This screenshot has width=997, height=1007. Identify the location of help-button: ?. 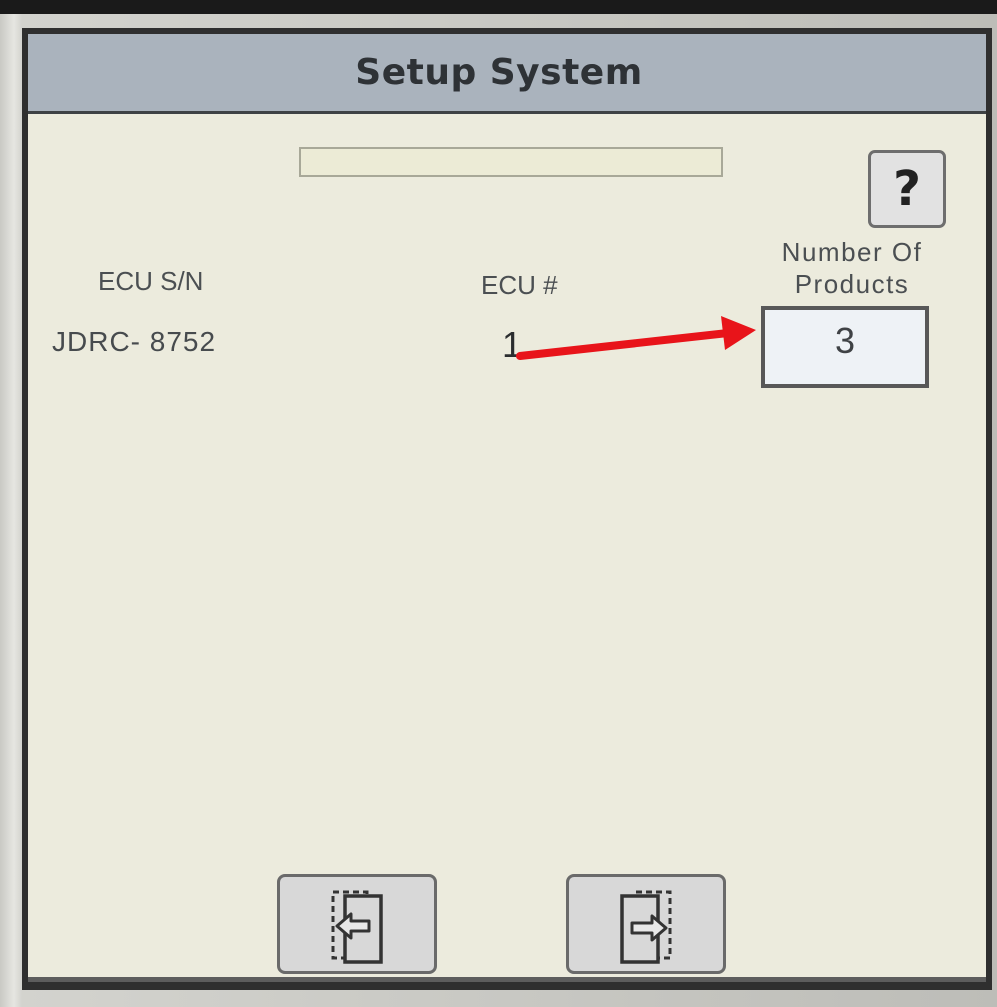
(907, 189).